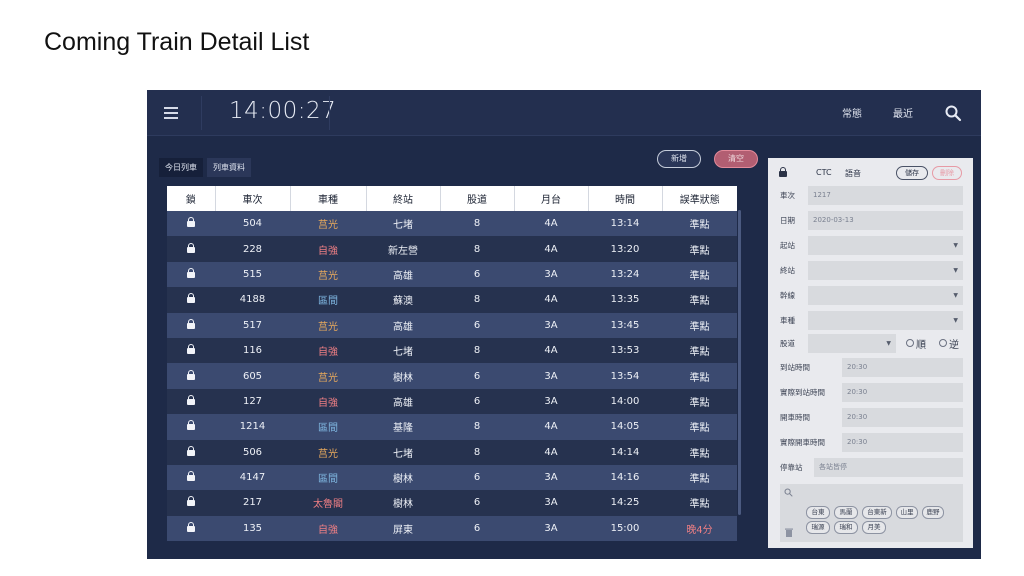  Describe the element at coordinates (955, 320) in the screenshot. I see `caret-down-icon: ▼` at that location.